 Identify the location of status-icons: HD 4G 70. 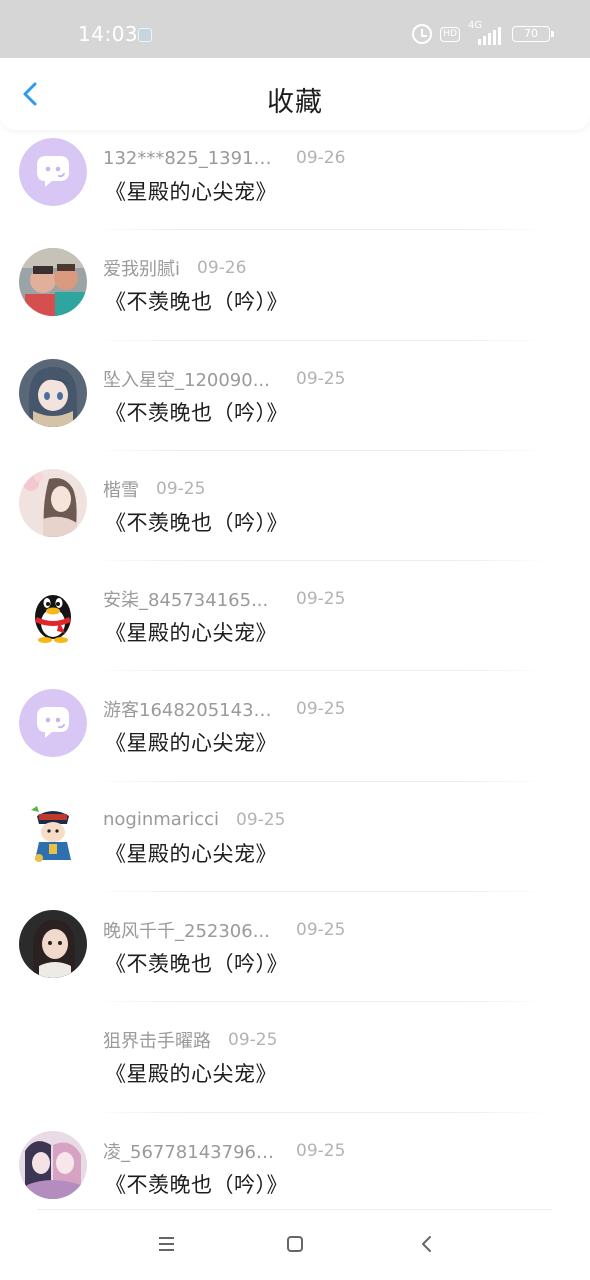
(483, 33).